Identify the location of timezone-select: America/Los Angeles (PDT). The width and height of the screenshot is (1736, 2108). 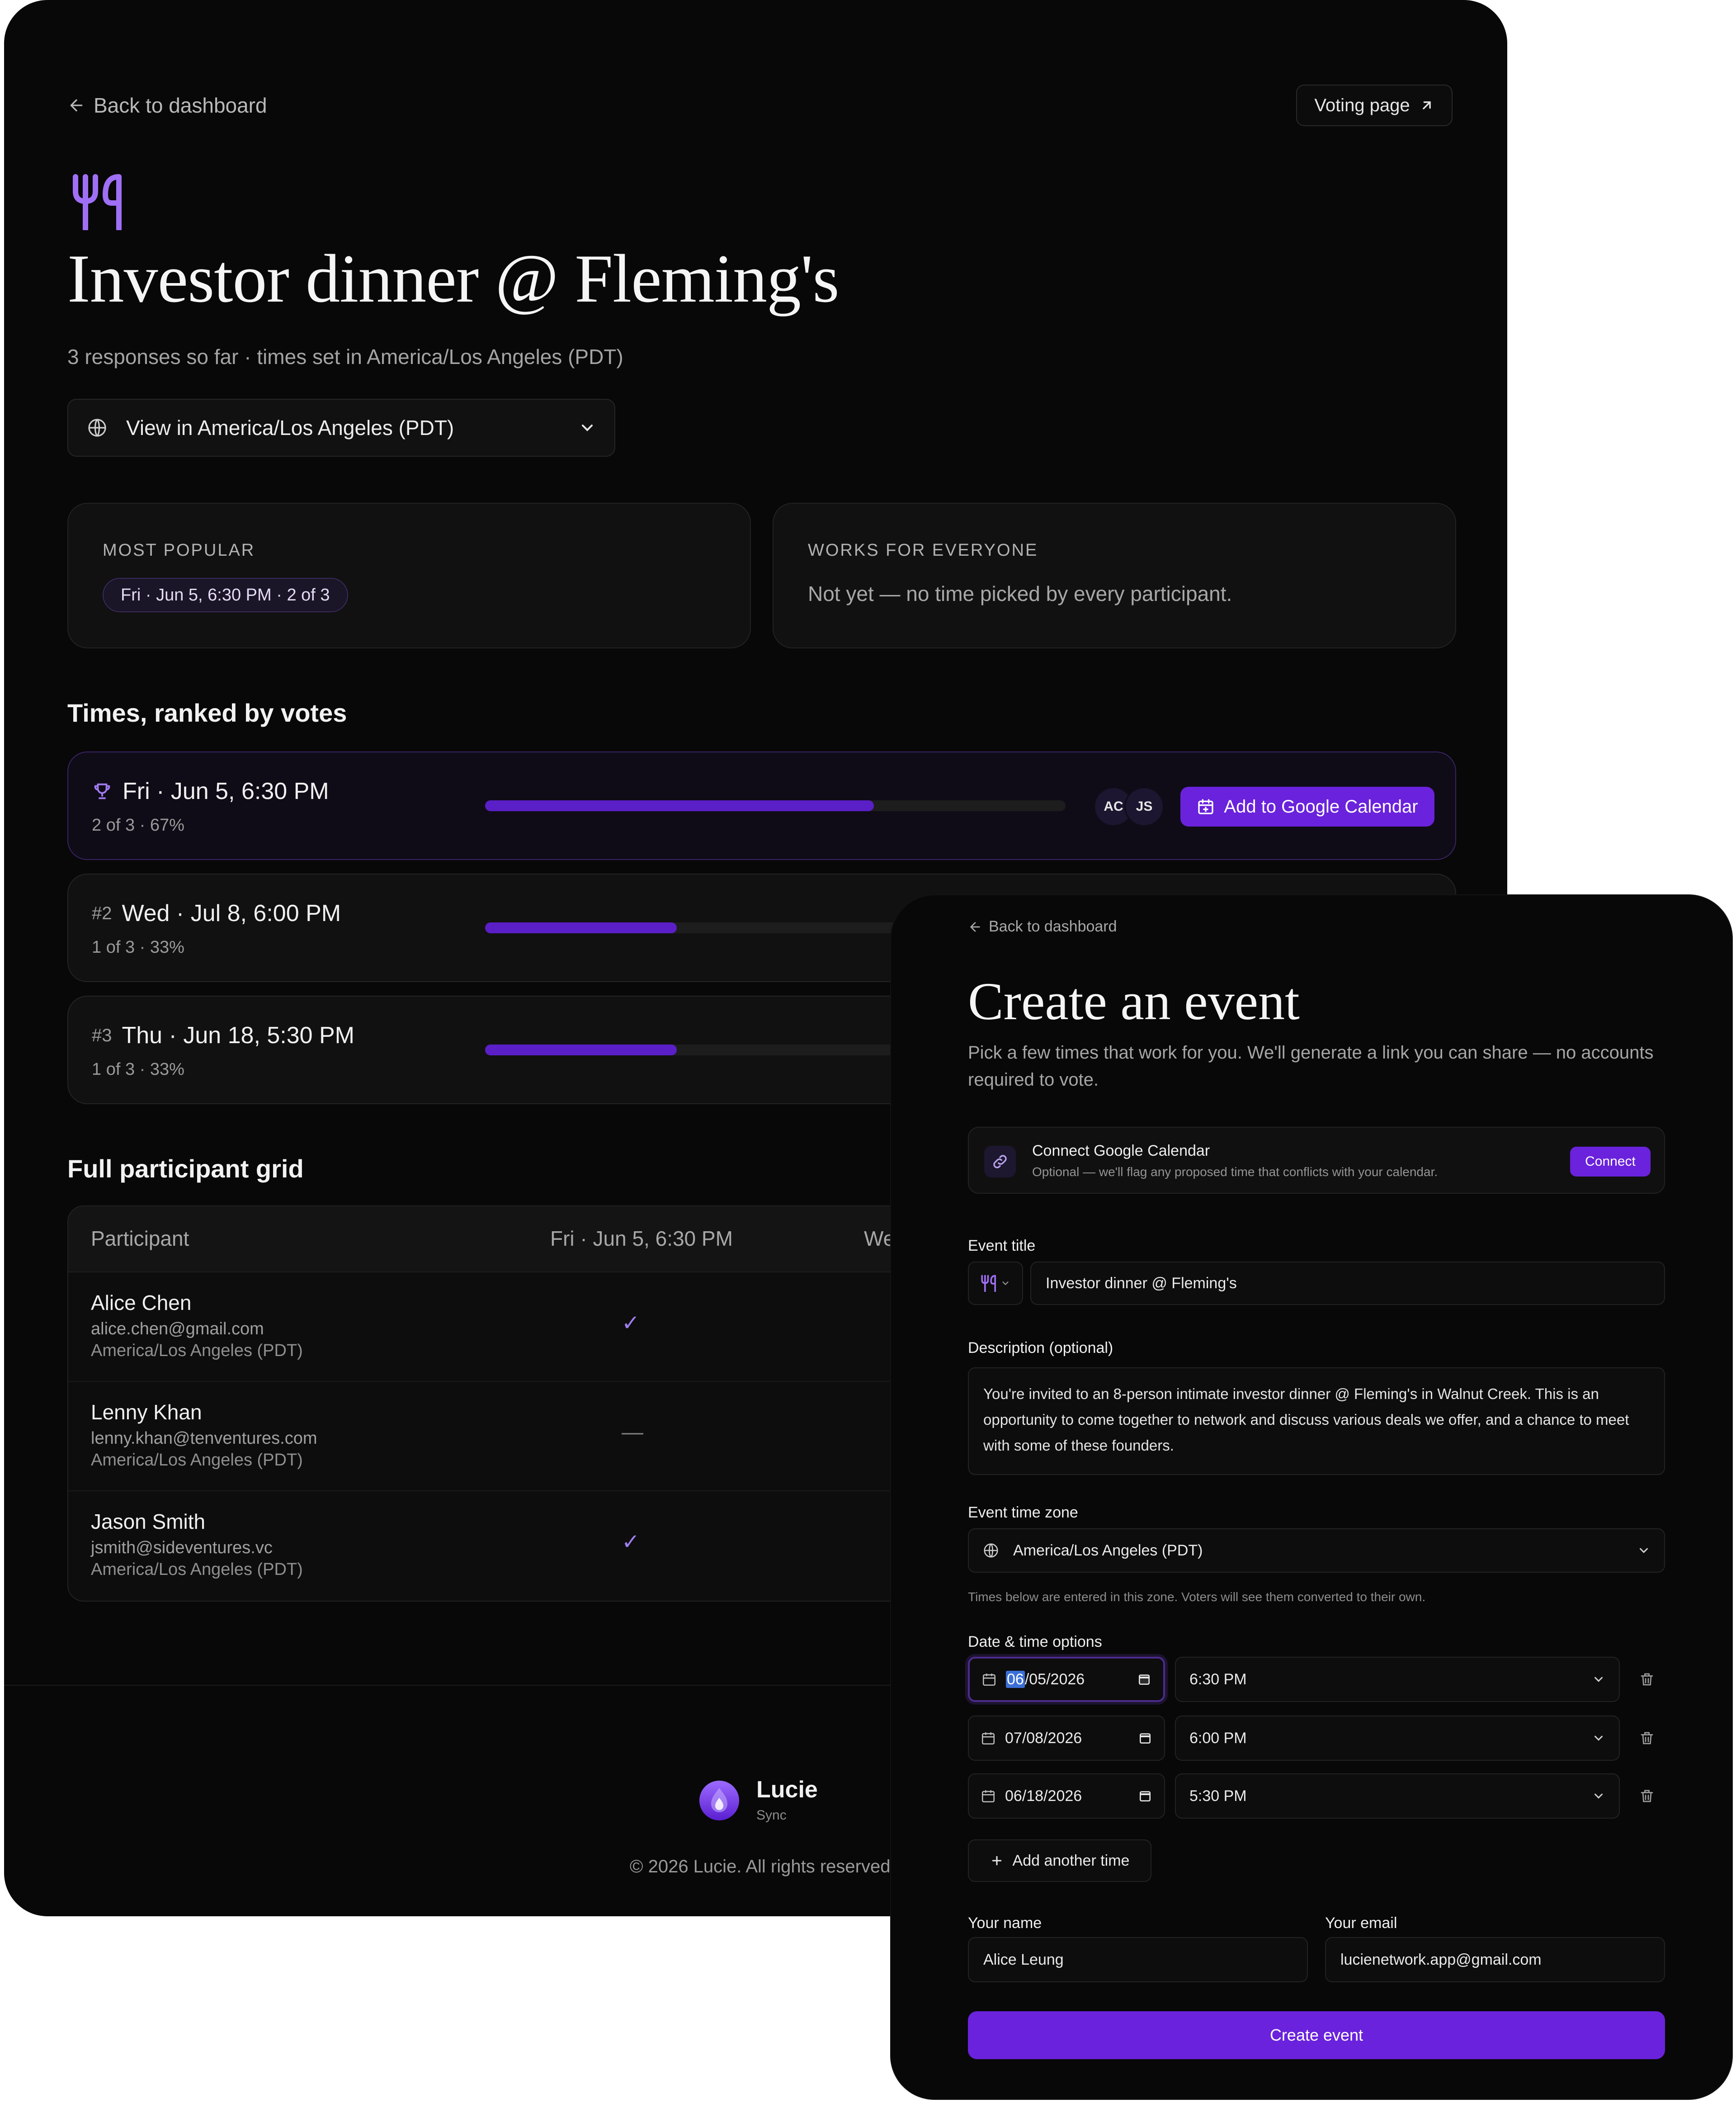
(1317, 1550).